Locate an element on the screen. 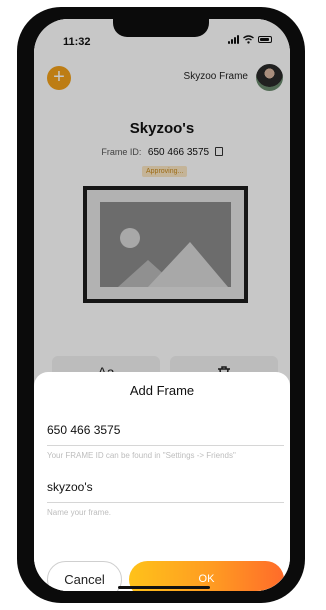 Image resolution: width=326 pixels, height=610 pixels. frame-name-input: skyzoo's is located at coordinates (70, 487).